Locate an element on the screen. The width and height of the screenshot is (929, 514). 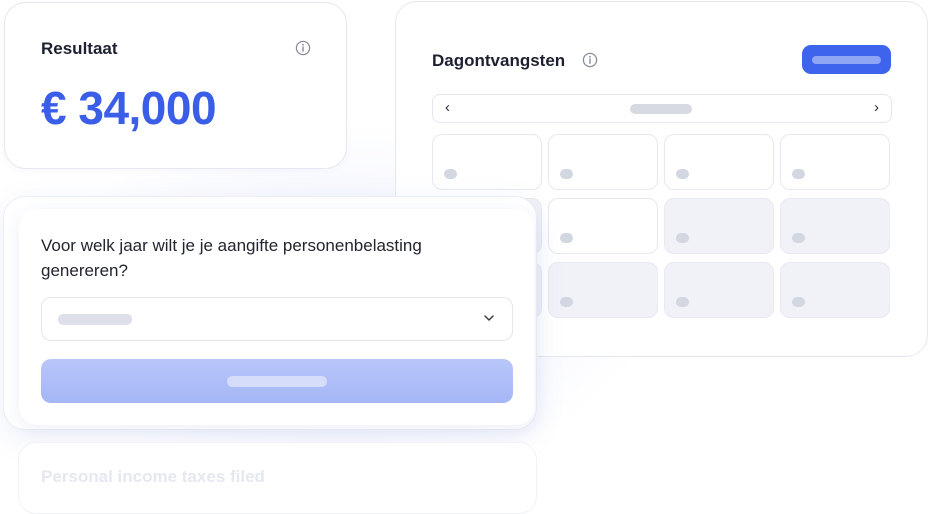
generate-button-label-placeholder is located at coordinates (277, 381).